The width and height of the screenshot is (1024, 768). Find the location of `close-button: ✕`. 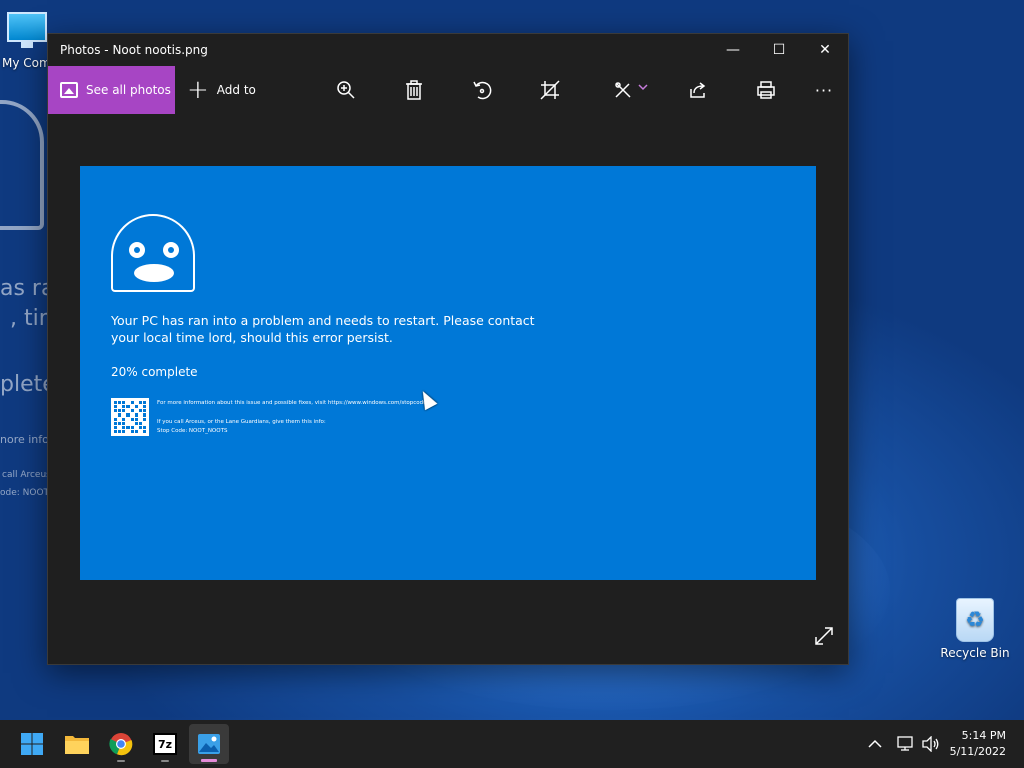

close-button: ✕ is located at coordinates (825, 50).